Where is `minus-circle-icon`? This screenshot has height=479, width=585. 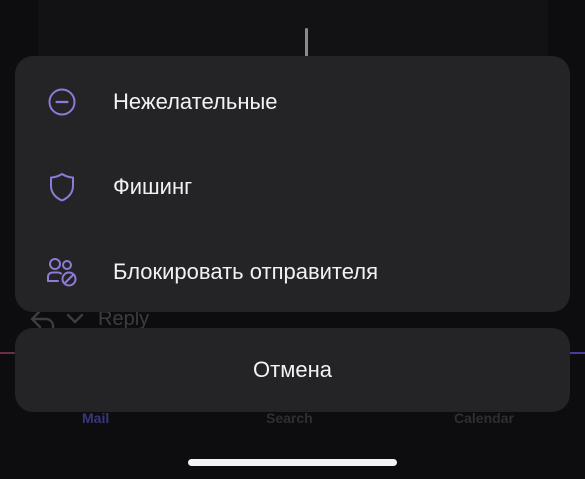 minus-circle-icon is located at coordinates (62, 102).